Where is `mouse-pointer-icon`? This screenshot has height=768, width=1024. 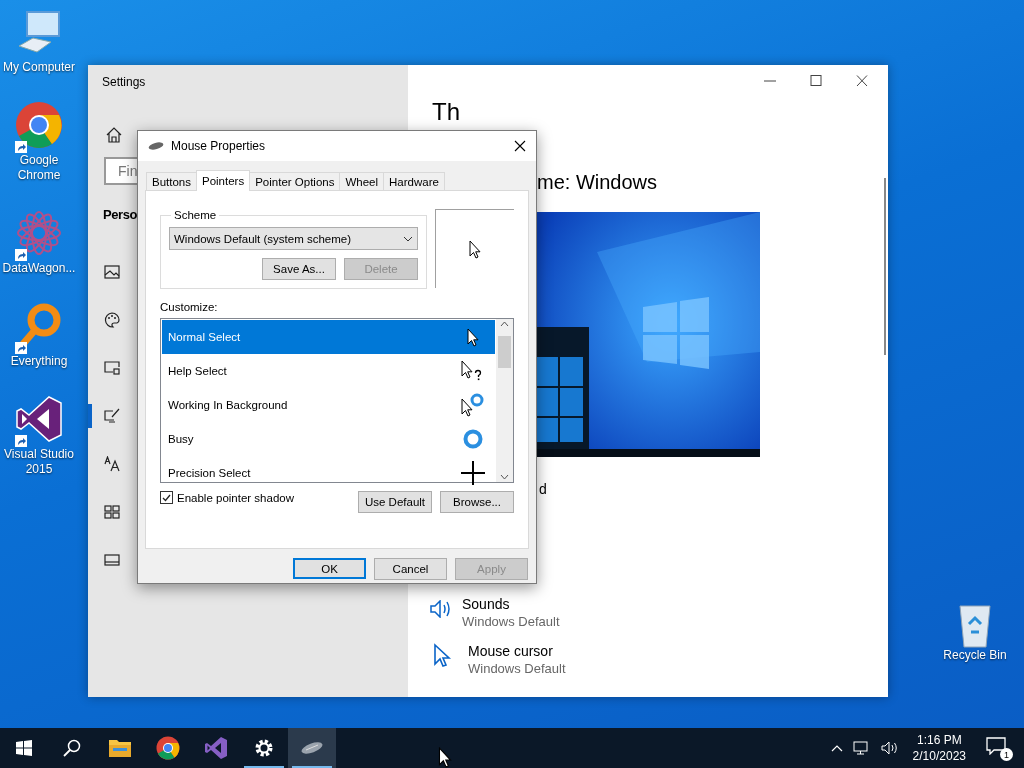 mouse-pointer-icon is located at coordinates (445, 757).